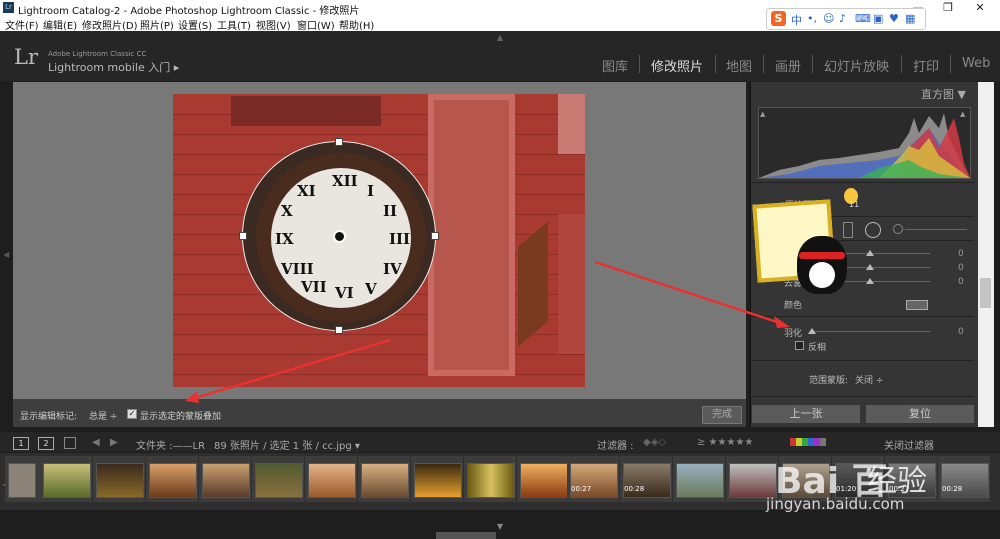 The width and height of the screenshot is (1000, 539). Describe the element at coordinates (909, 444) in the screenshot. I see `filter-off-select: 关闭过滤器` at that location.